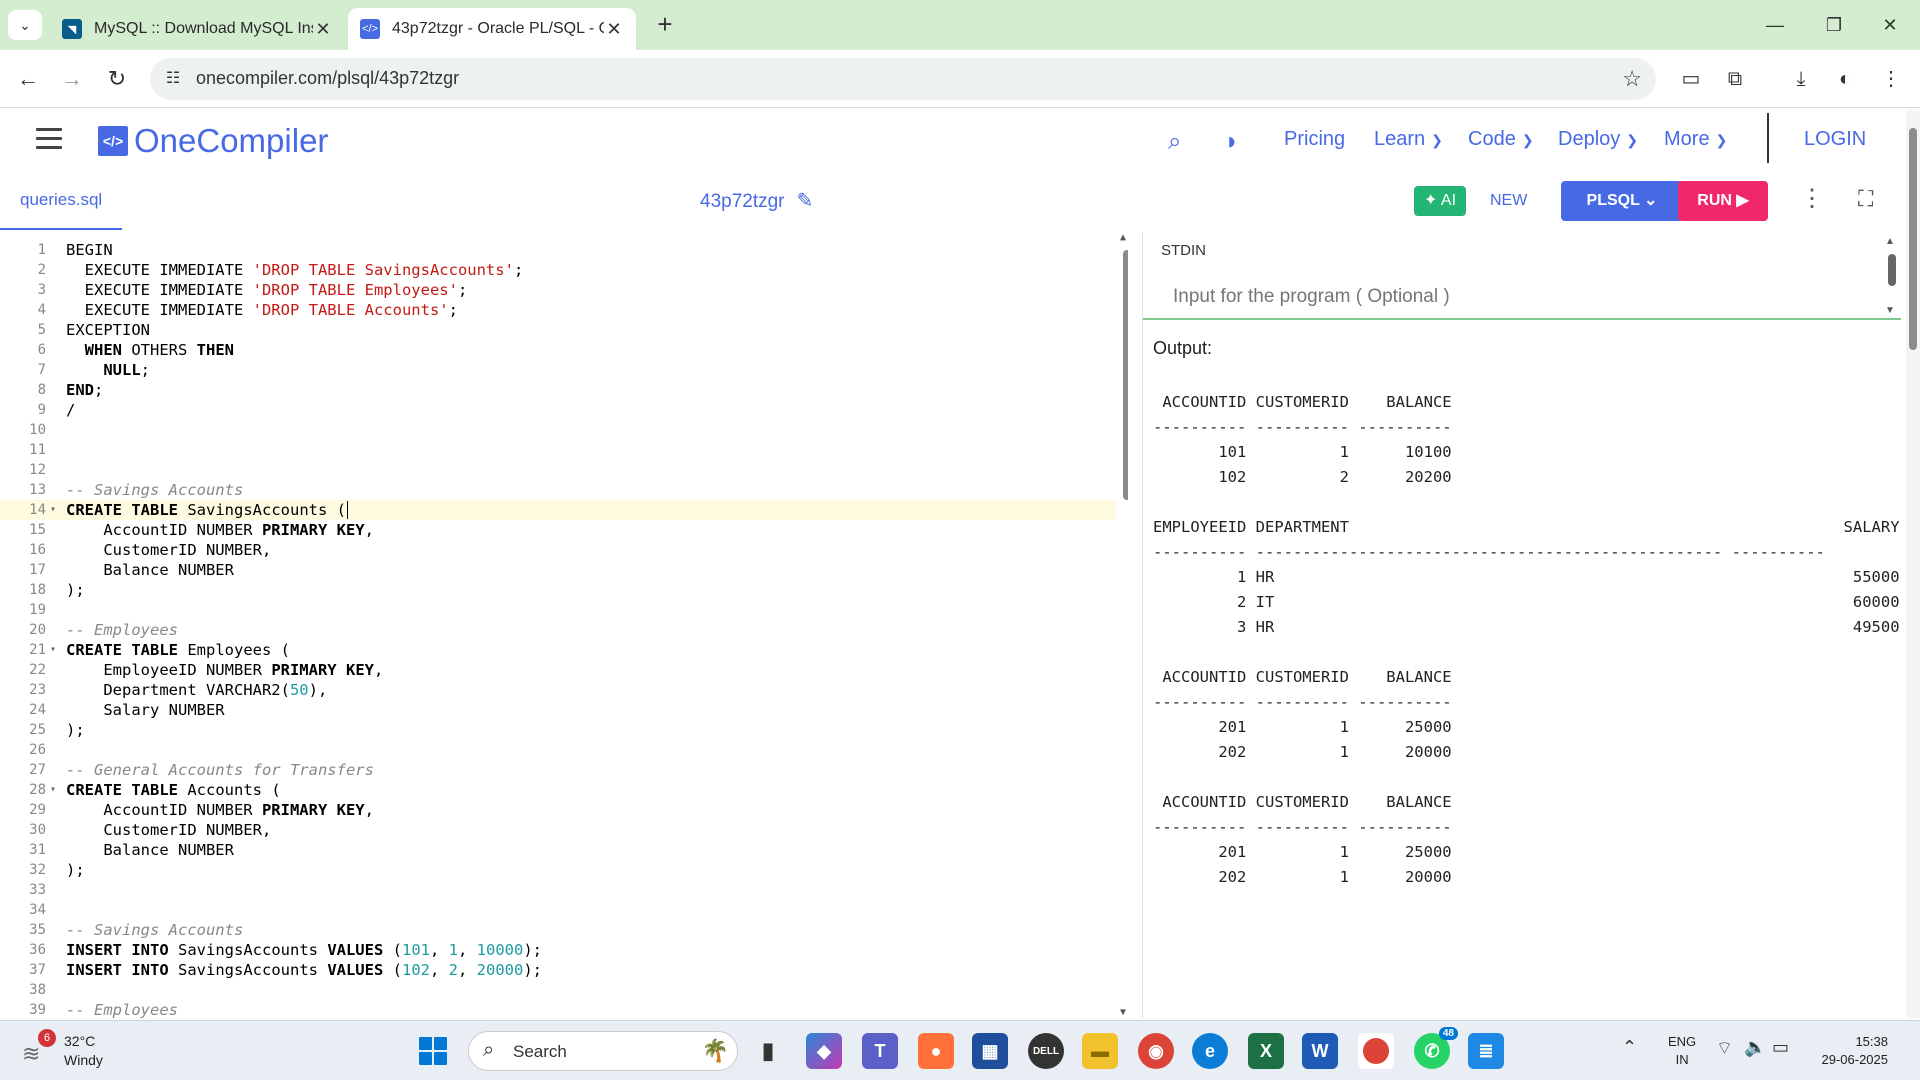 This screenshot has width=1920, height=1080. What do you see at coordinates (990, 1051) in the screenshot?
I see `store-icon: ▦` at bounding box center [990, 1051].